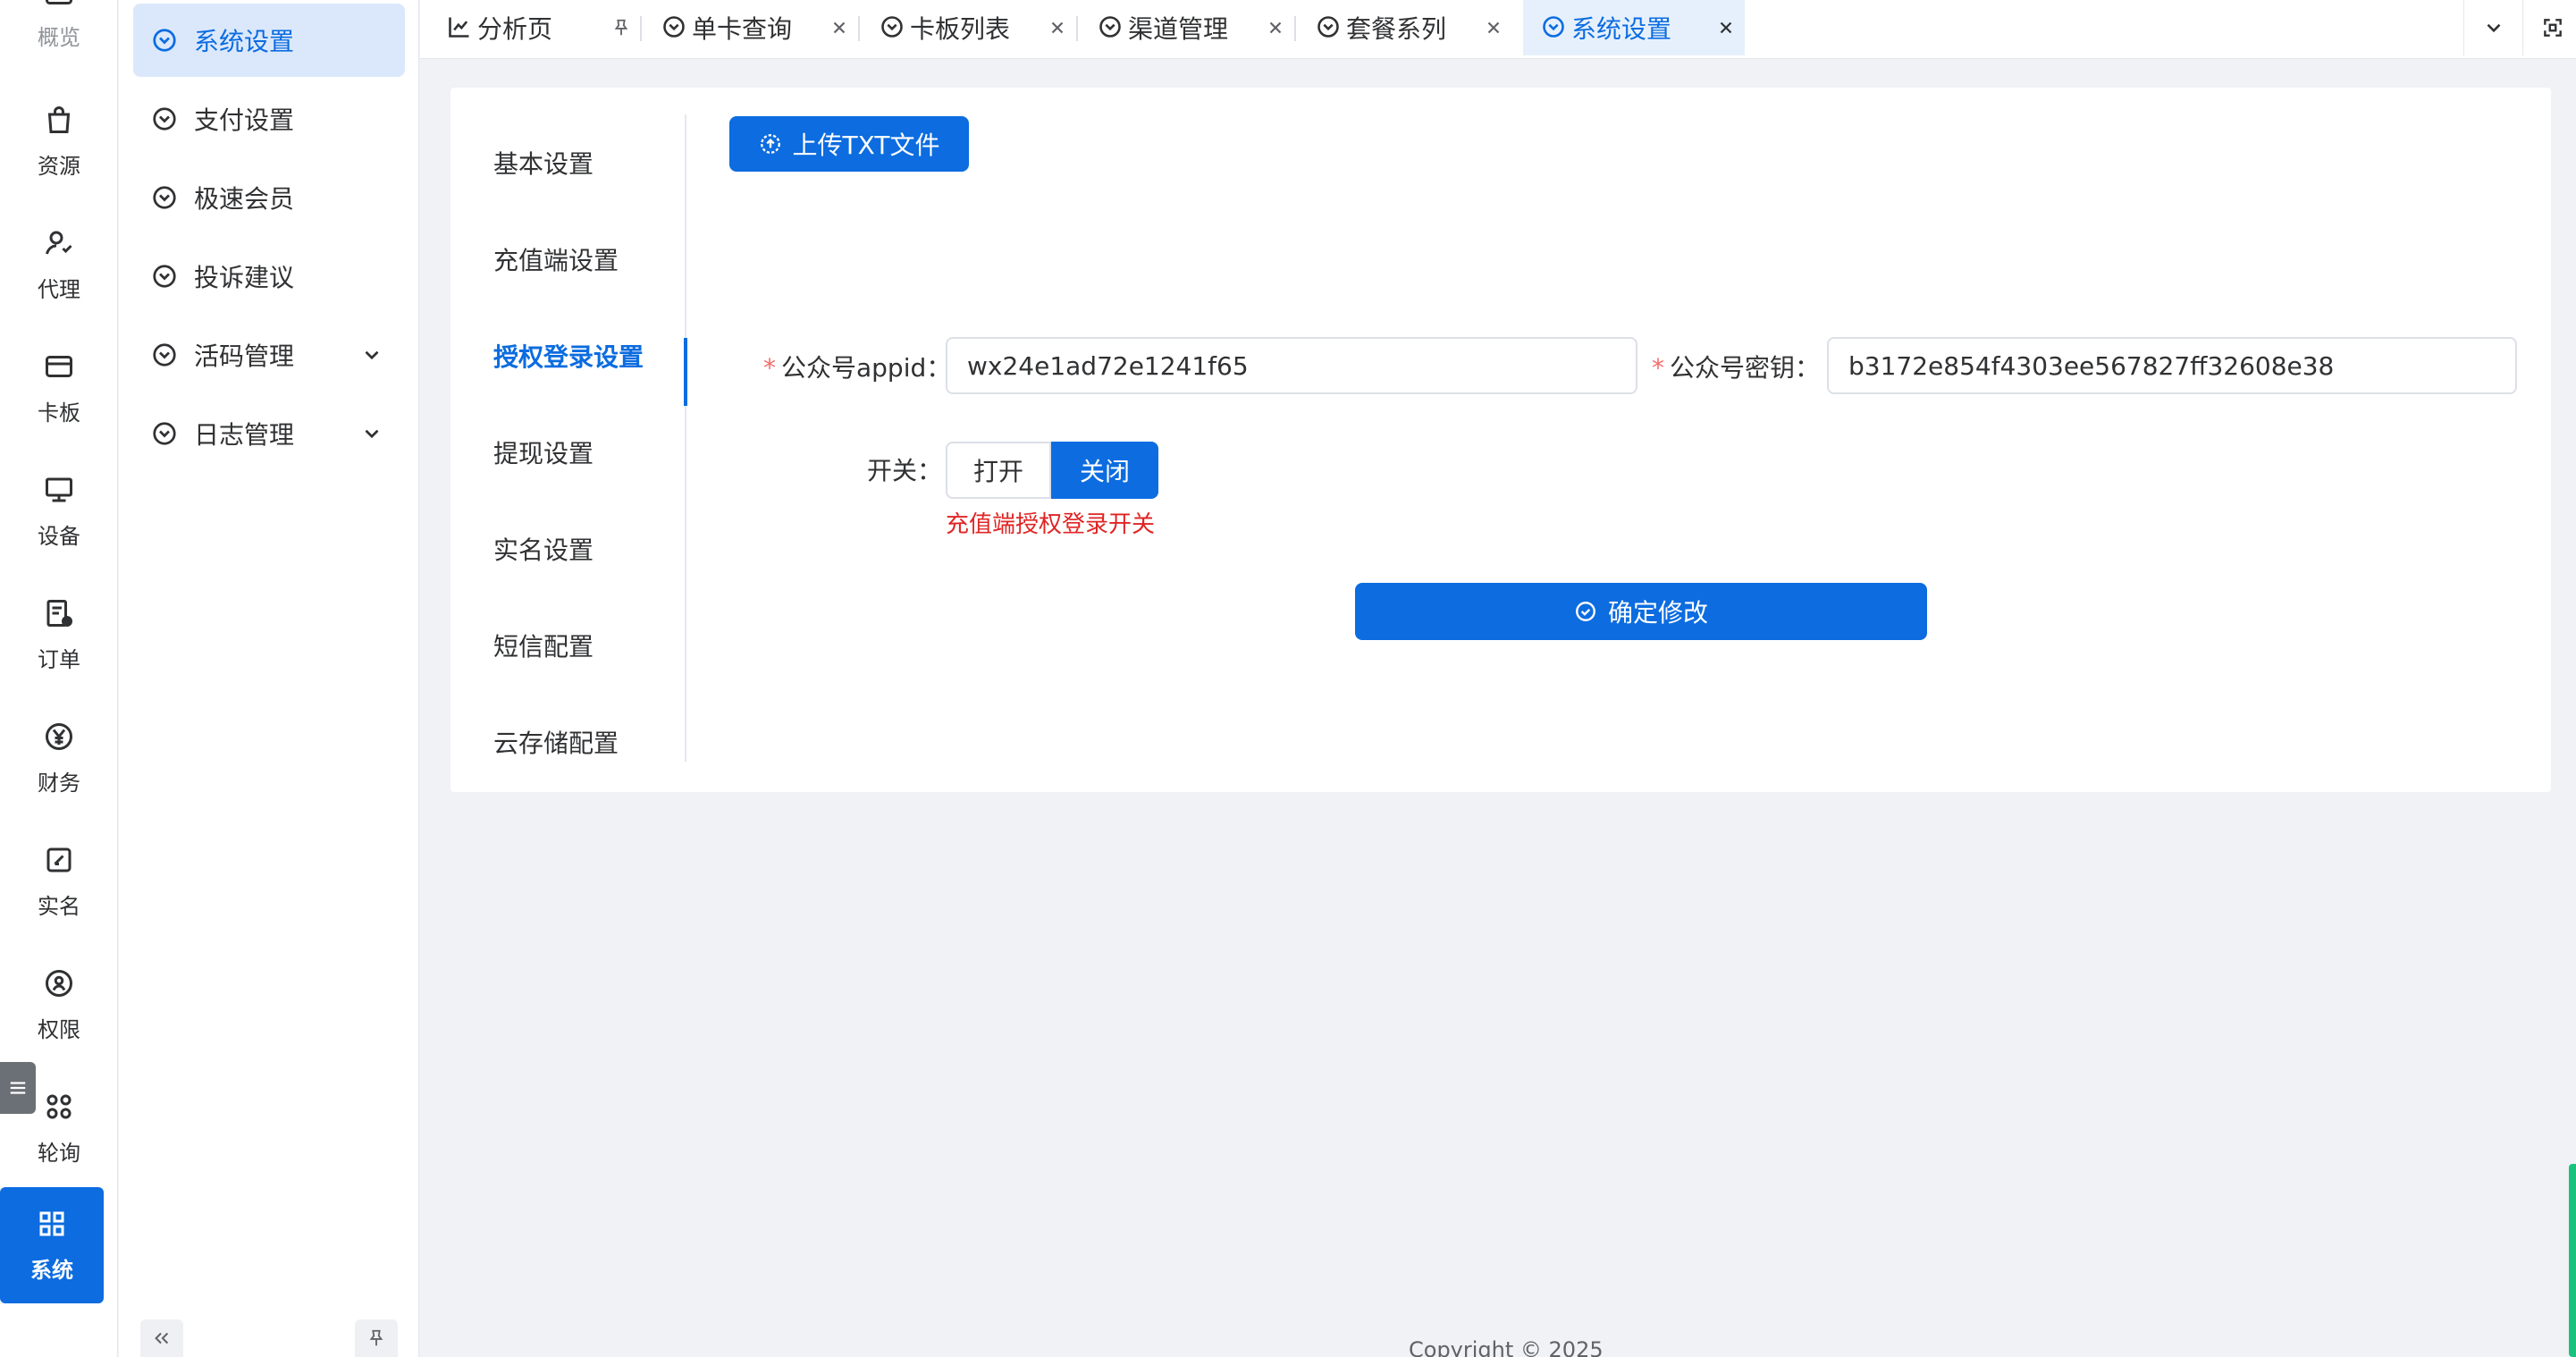 The image size is (2576, 1357). What do you see at coordinates (770, 368) in the screenshot?
I see `required-mark: *` at bounding box center [770, 368].